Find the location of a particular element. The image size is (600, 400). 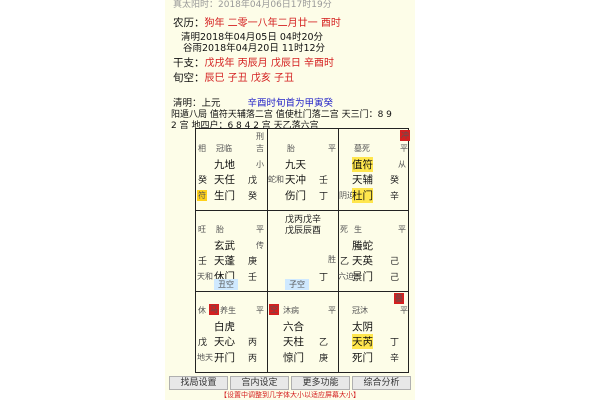

palace-note: 传 is located at coordinates (260, 245).